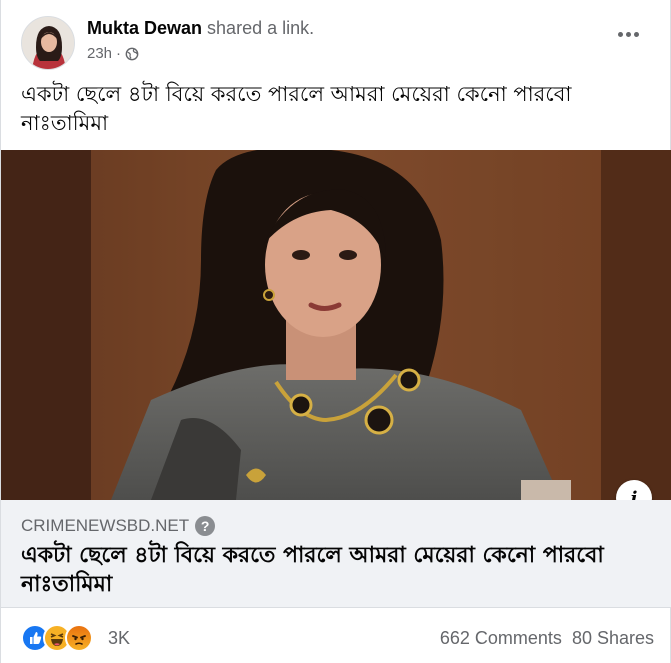 This screenshot has width=671, height=663. Describe the element at coordinates (113, 53) in the screenshot. I see `post-meta: 23h ·` at that location.